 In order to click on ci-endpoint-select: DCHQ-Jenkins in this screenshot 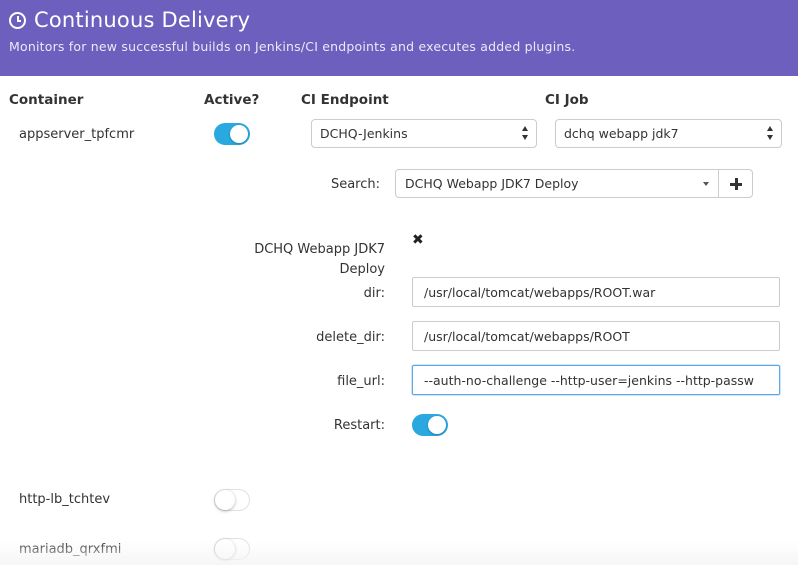, I will do `click(424, 133)`.